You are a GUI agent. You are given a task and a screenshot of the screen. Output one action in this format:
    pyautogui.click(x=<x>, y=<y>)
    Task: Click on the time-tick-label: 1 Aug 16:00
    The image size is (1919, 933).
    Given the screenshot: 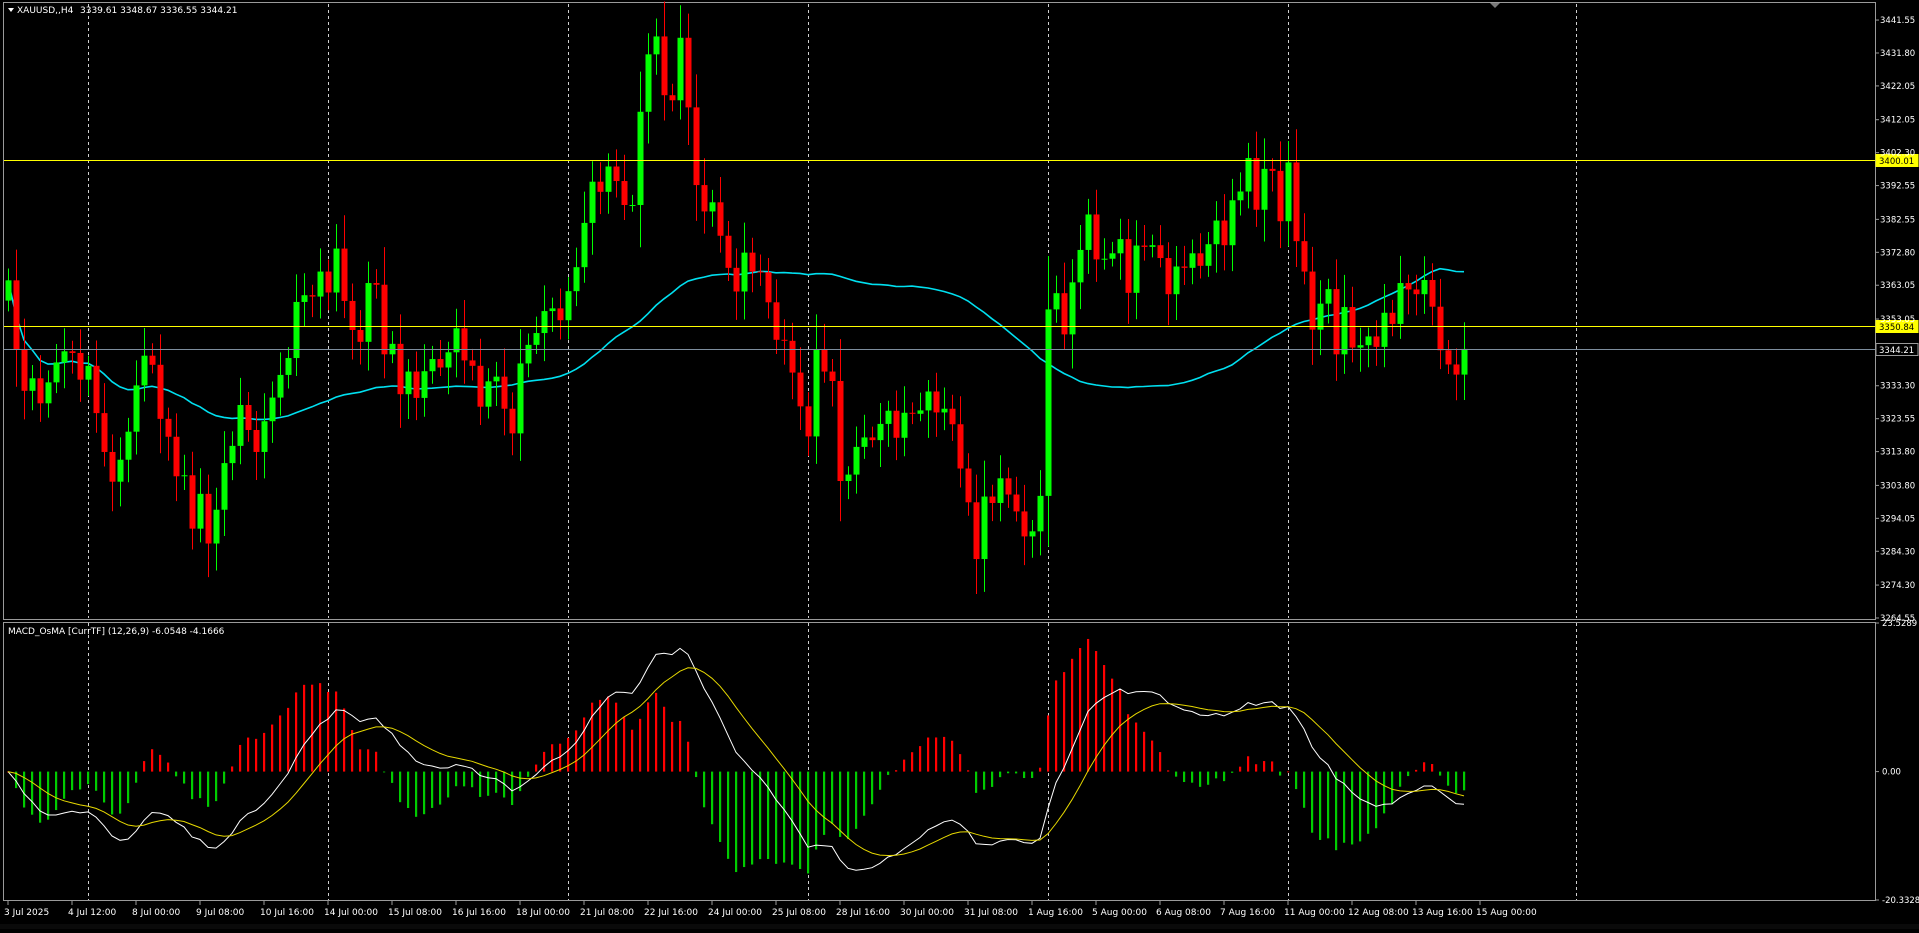 What is the action you would take?
    pyautogui.click(x=1055, y=913)
    